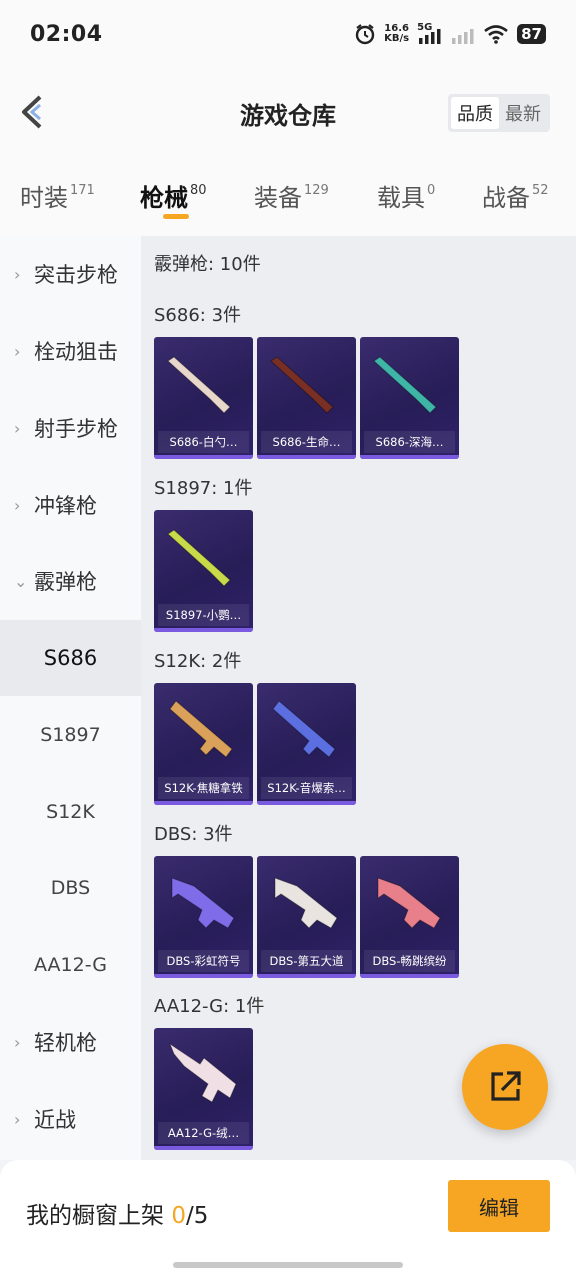 Image resolution: width=576 pixels, height=1280 pixels. I want to click on share-export-icon, so click(506, 1086).